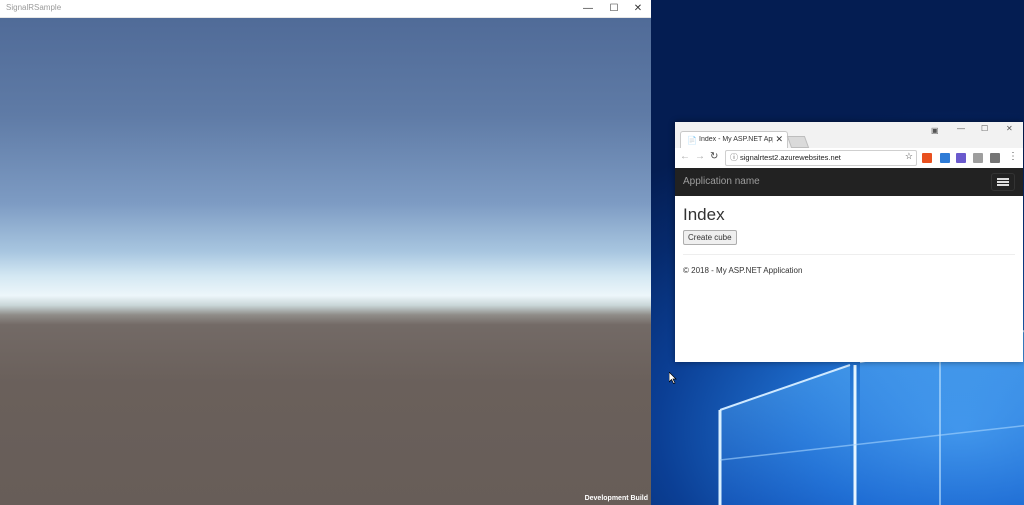 The width and height of the screenshot is (1024, 505). Describe the element at coordinates (984, 128) in the screenshot. I see `browser-maximize-button: ☐` at that location.